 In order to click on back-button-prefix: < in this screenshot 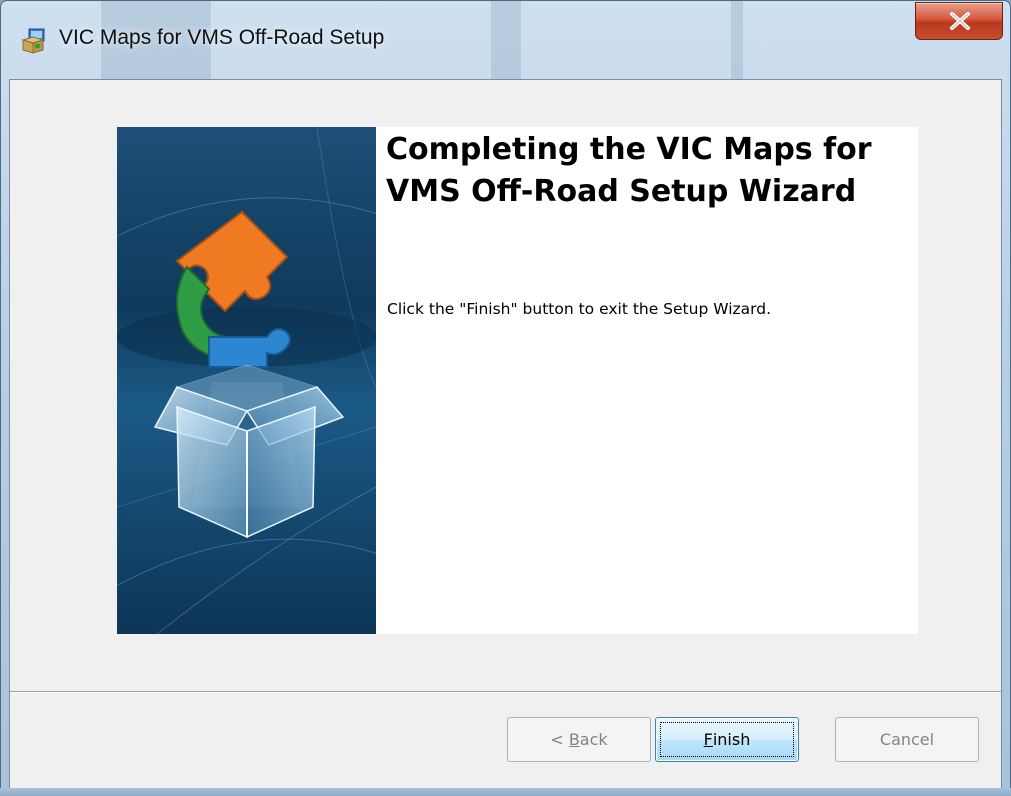, I will do `click(559, 739)`.